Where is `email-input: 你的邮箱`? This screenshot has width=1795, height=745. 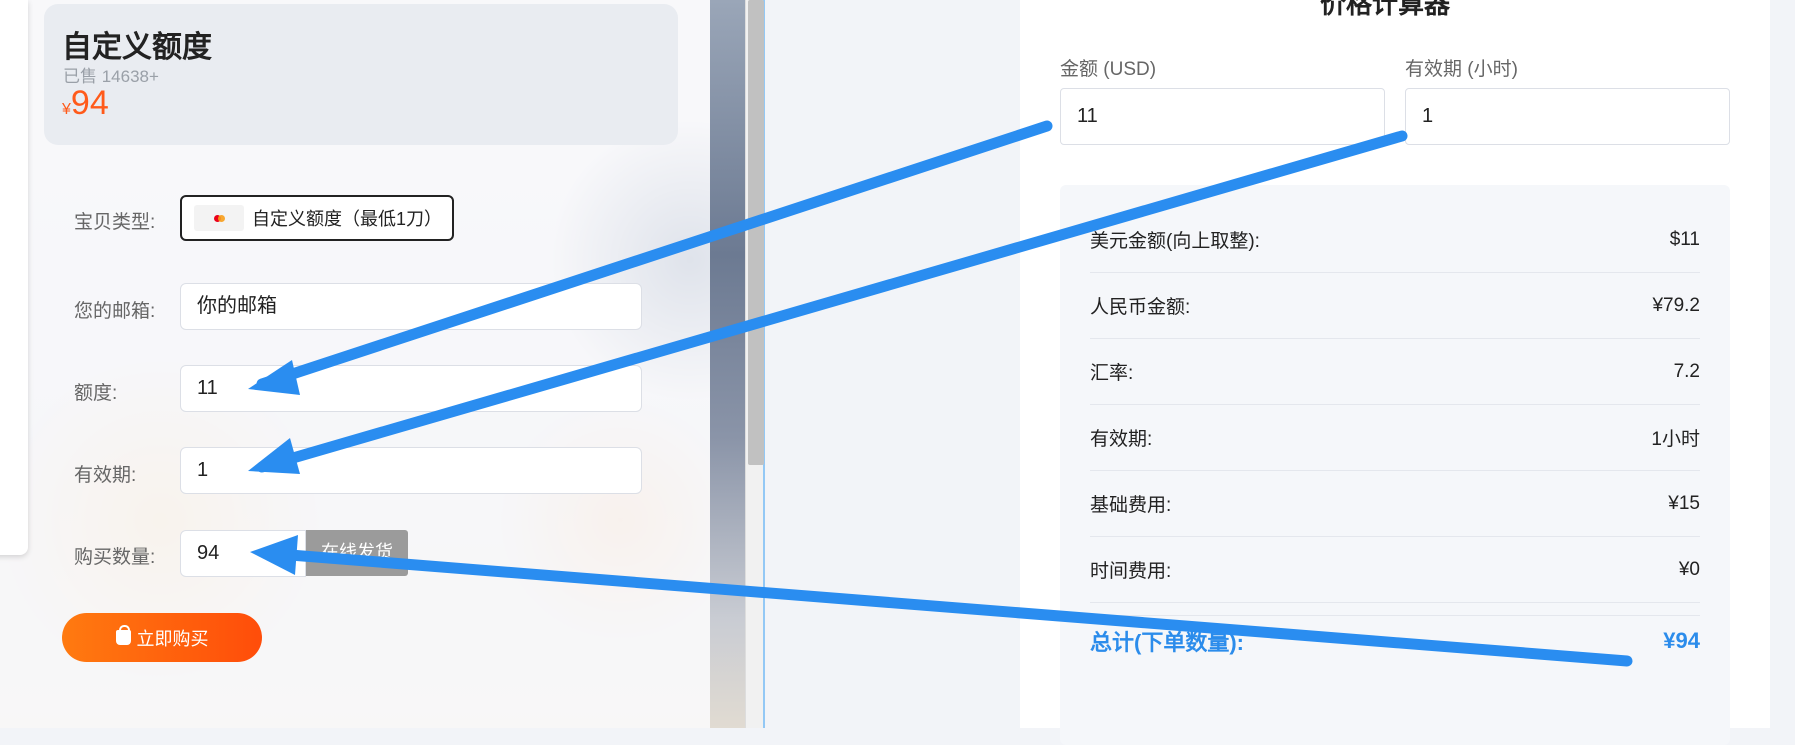 email-input: 你的邮箱 is located at coordinates (411, 306).